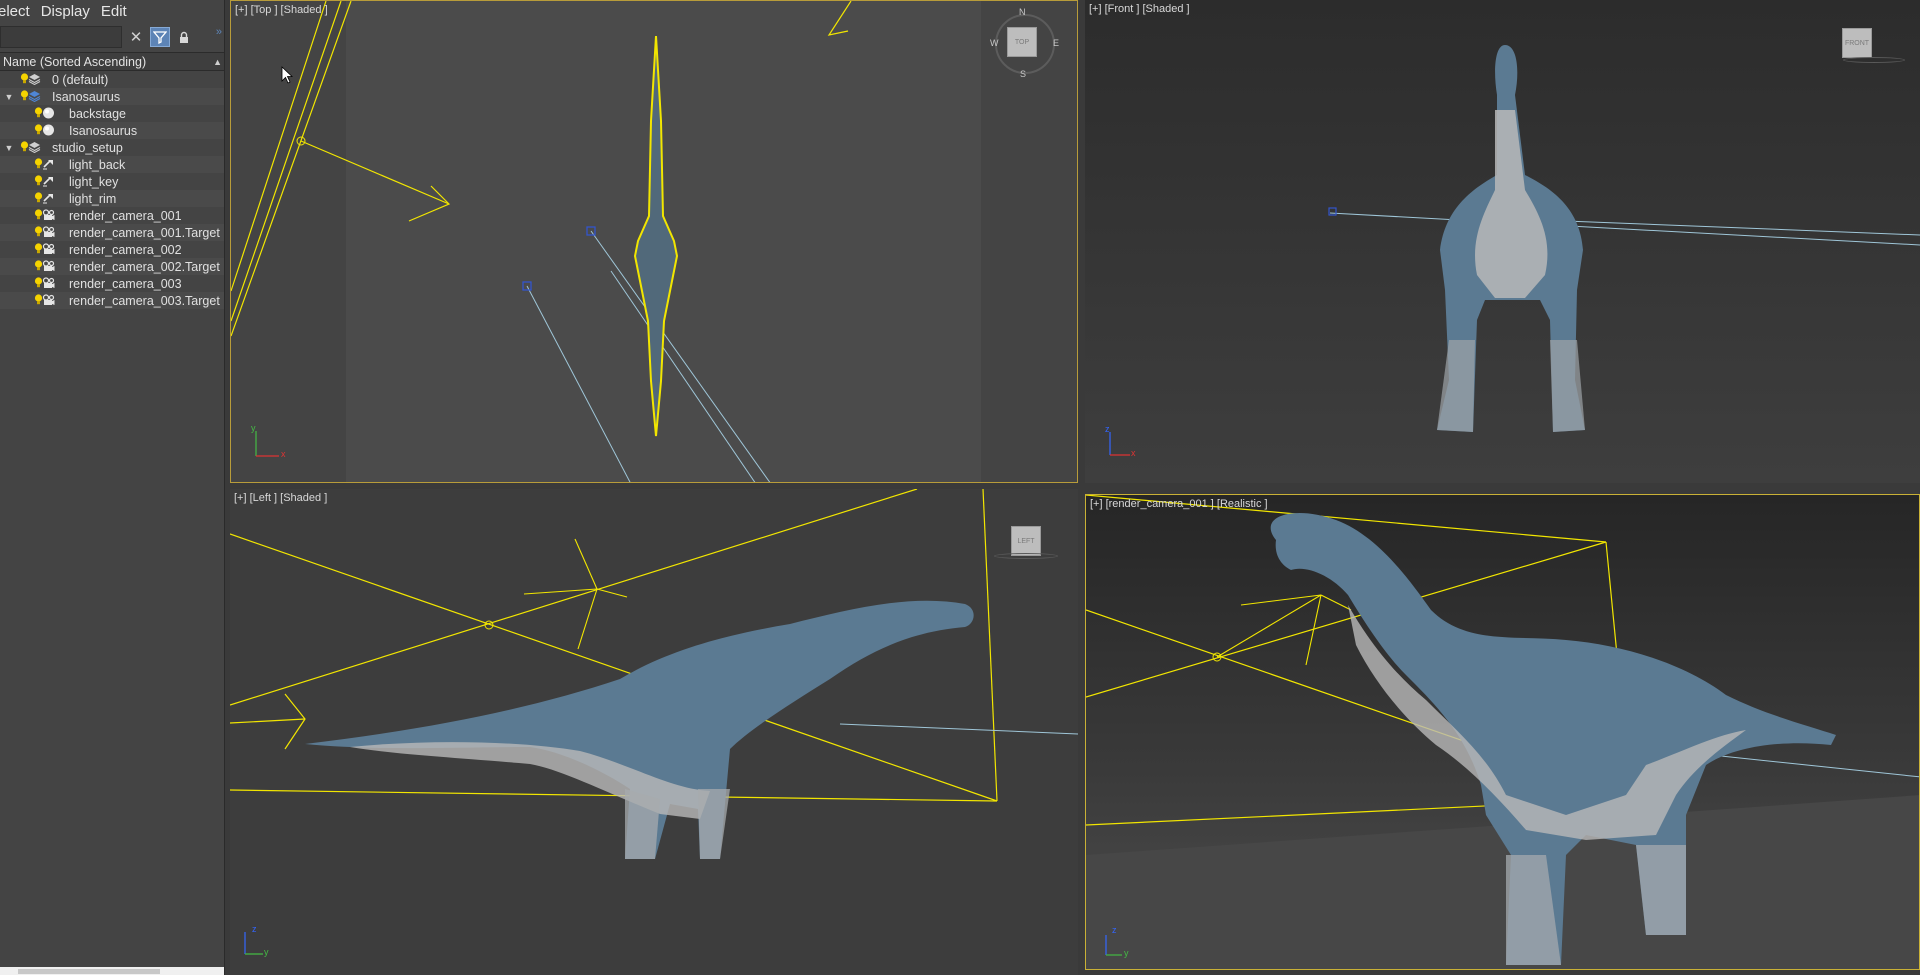 The height and width of the screenshot is (975, 1920). Describe the element at coordinates (20, 11) in the screenshot. I see `menu-select: elect` at that location.